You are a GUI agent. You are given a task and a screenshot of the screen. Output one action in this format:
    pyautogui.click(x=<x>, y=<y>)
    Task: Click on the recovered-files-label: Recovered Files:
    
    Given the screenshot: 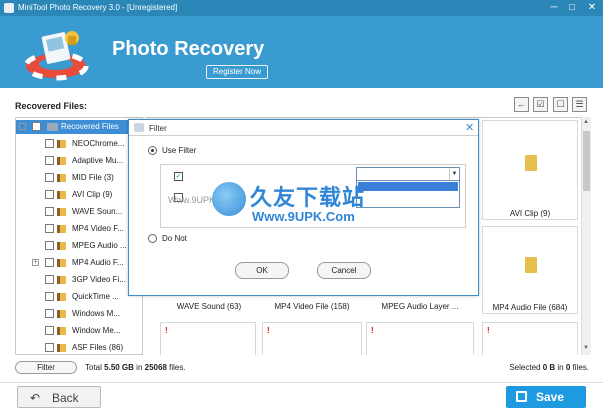 What is the action you would take?
    pyautogui.click(x=51, y=106)
    